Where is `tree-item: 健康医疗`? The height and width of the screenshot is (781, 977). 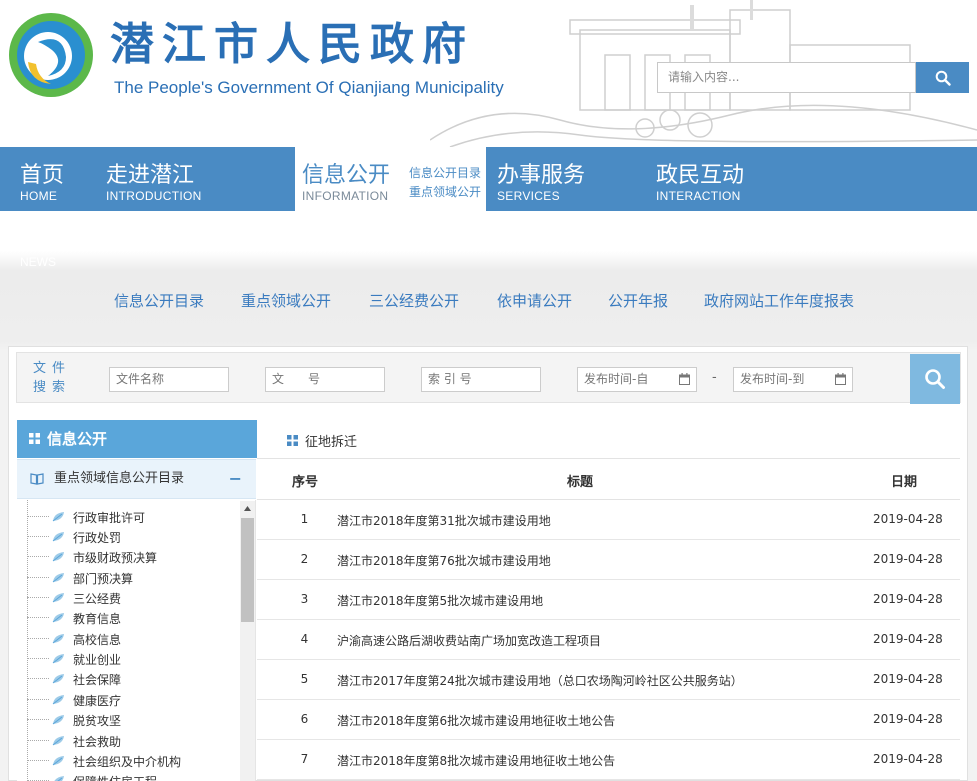
tree-item: 健康医疗 is located at coordinates (128, 700).